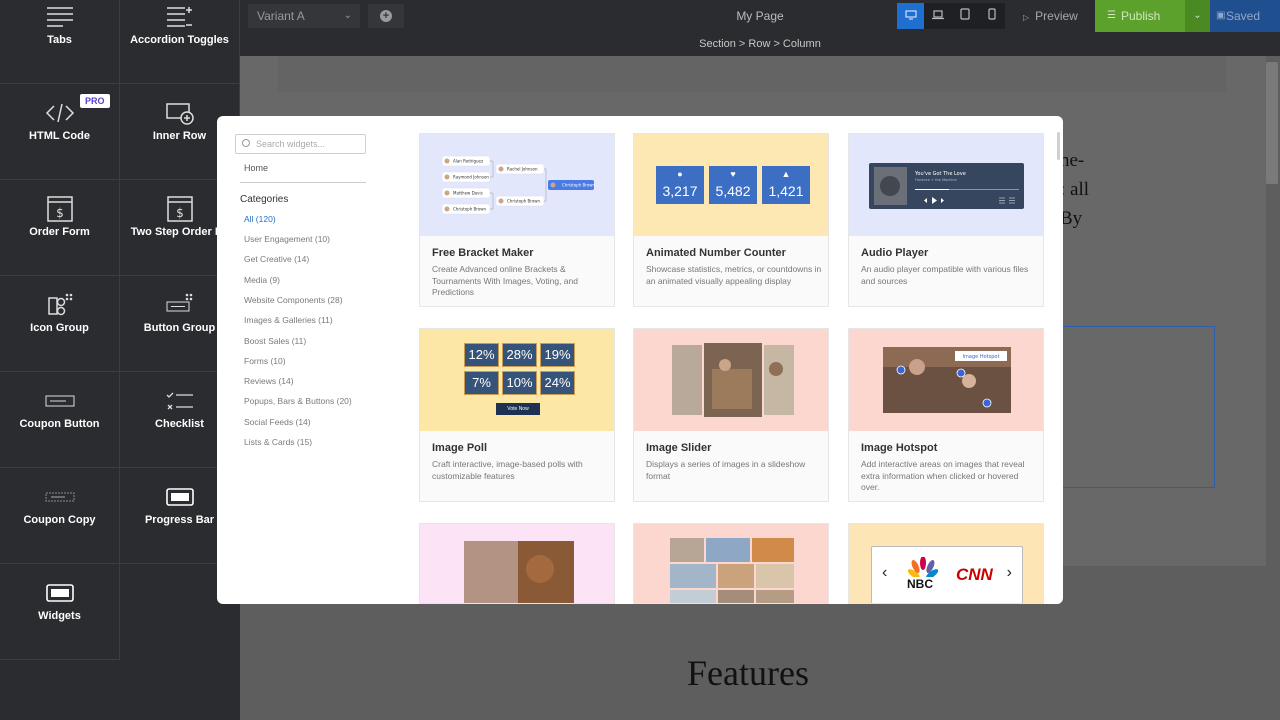  Describe the element at coordinates (716, 253) in the screenshot. I see `card-title: Animated Number Counter` at that location.